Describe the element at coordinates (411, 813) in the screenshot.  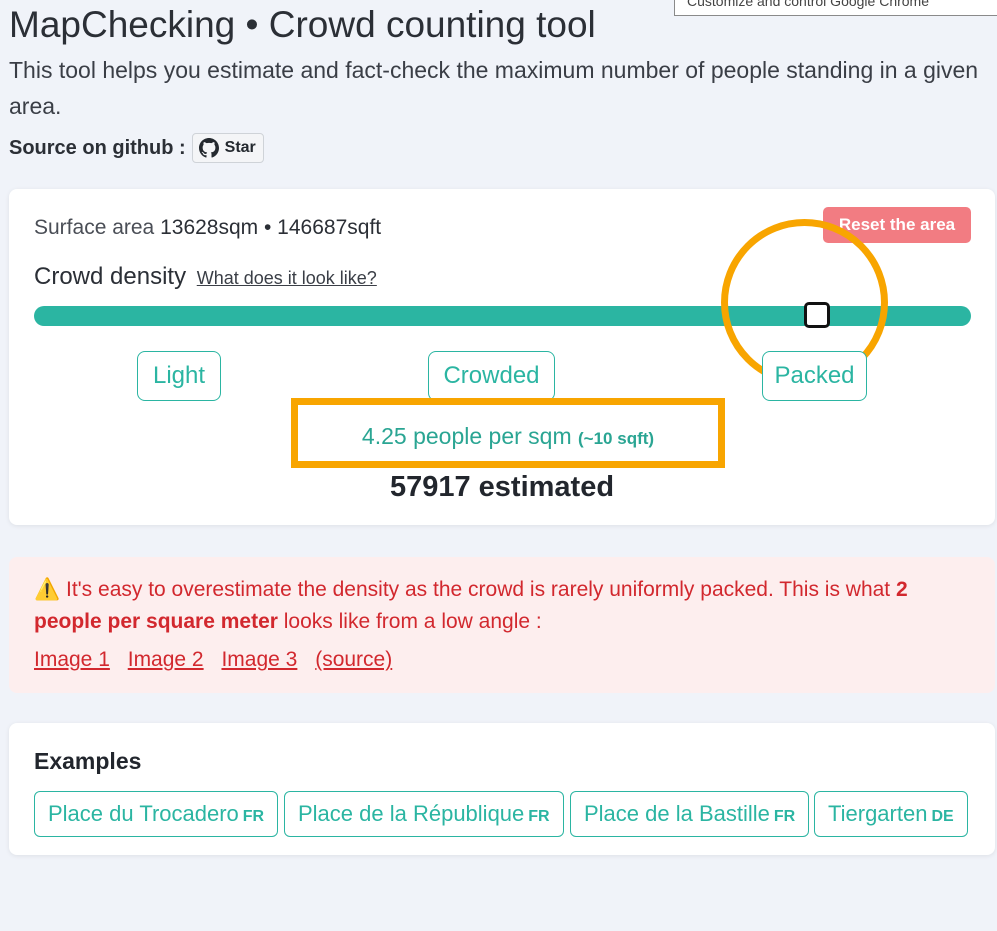
I see `example-name: Place de la République` at that location.